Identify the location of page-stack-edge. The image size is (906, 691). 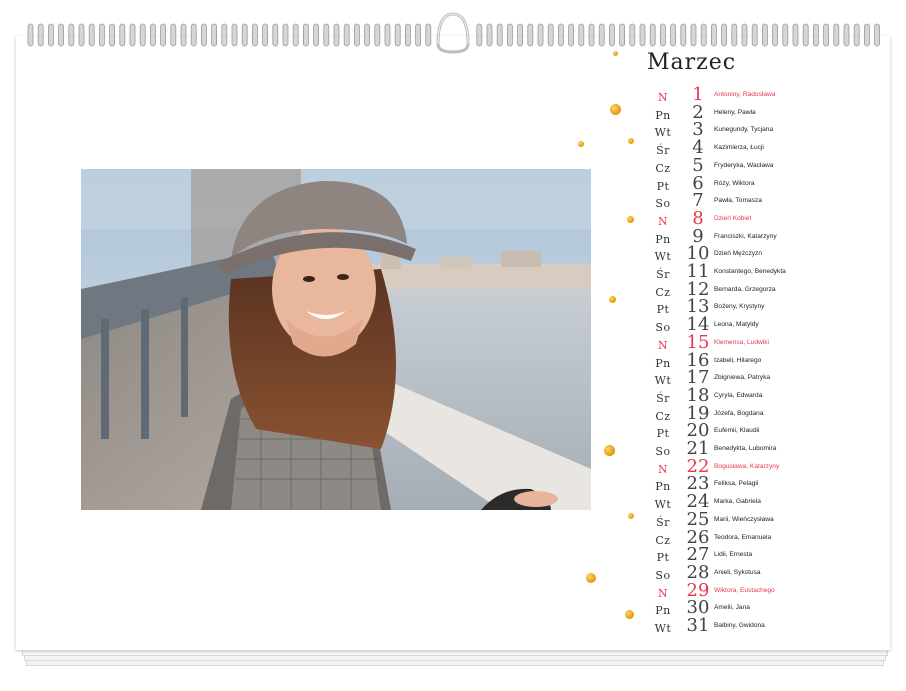
(455, 663).